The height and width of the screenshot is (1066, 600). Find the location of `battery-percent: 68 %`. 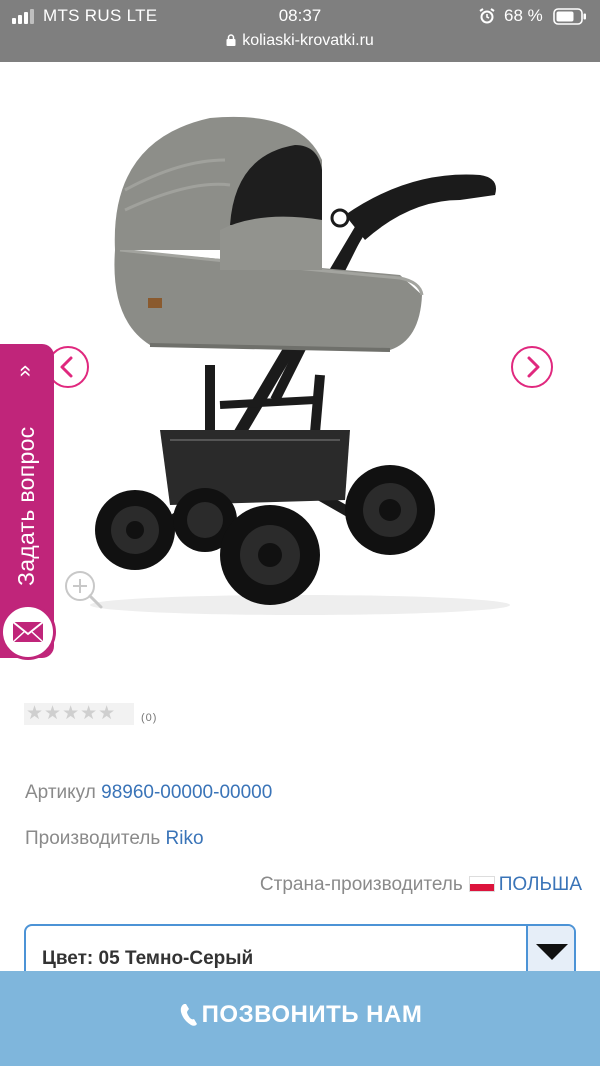

battery-percent: 68 % is located at coordinates (523, 15).